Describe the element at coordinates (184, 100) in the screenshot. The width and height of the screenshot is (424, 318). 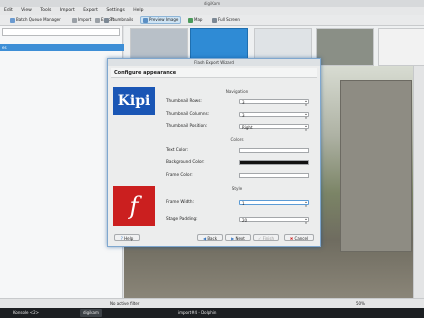
I see `thumb-rows-label: Thumbnail Rows:` at that location.